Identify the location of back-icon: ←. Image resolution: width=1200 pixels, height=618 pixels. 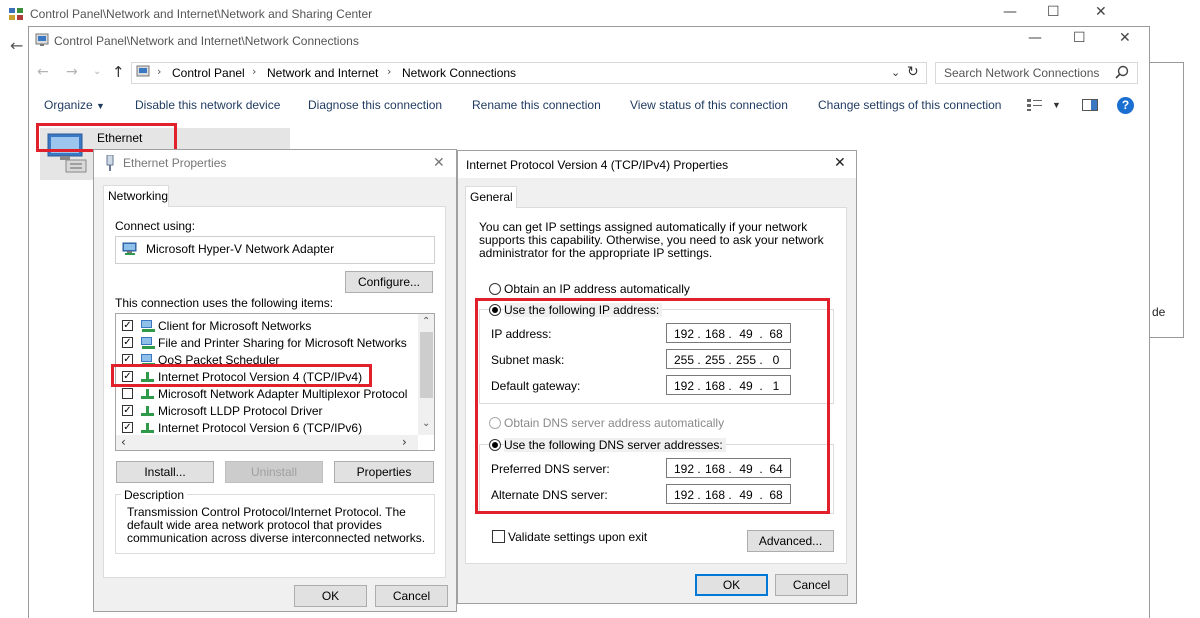
(43, 72).